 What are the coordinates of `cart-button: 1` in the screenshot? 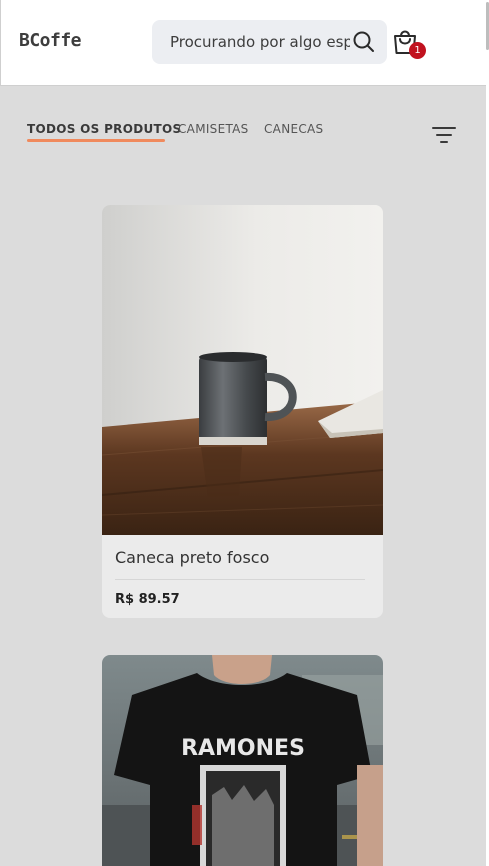 It's located at (410, 45).